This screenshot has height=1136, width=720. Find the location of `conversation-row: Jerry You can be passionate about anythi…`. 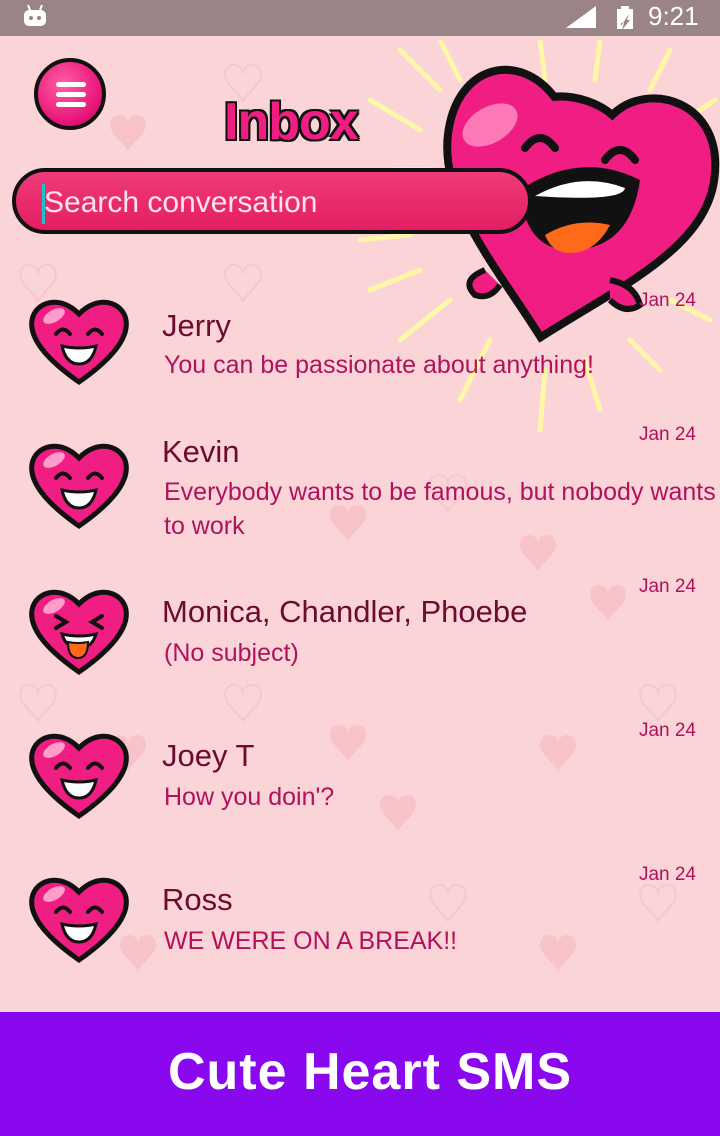

conversation-row: Jerry You can be passionate about anythi… is located at coordinates (360, 350).